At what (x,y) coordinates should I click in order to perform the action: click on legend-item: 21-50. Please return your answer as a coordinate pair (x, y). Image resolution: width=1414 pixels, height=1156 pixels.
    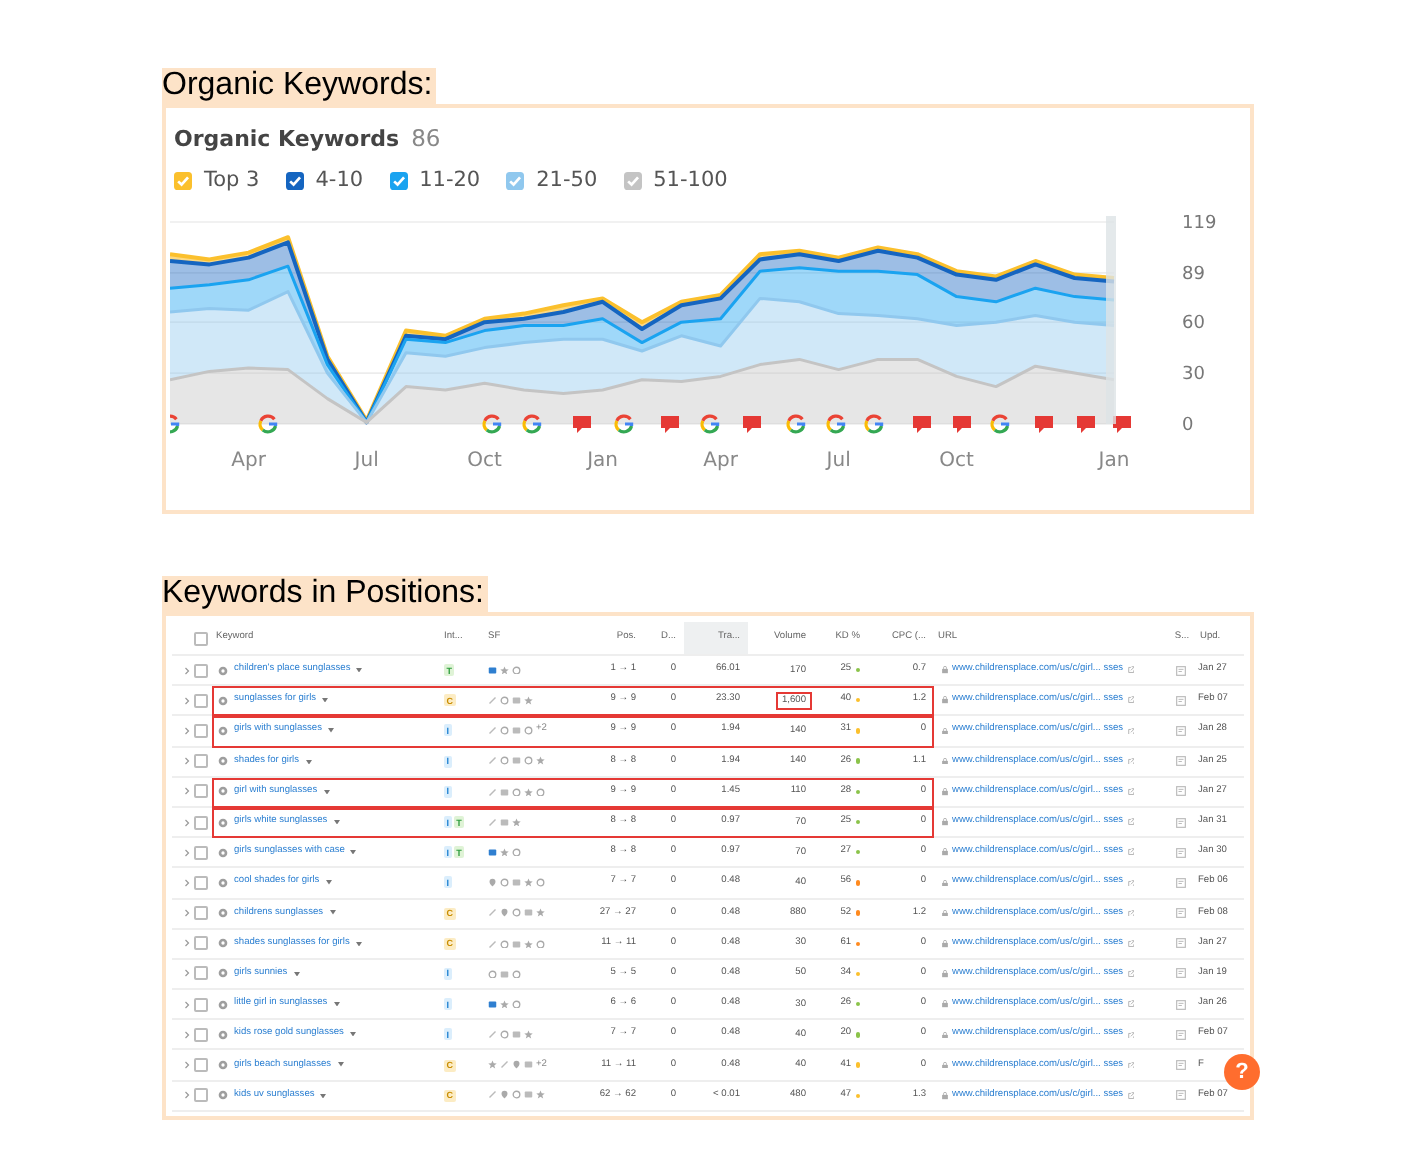
    Looking at the image, I should click on (552, 180).